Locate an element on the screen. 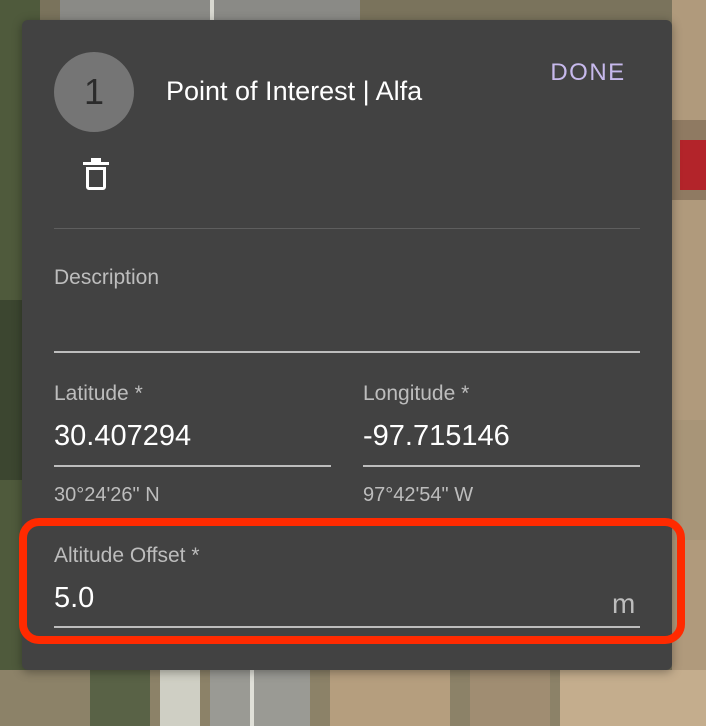  description-label: Description is located at coordinates (107, 277).